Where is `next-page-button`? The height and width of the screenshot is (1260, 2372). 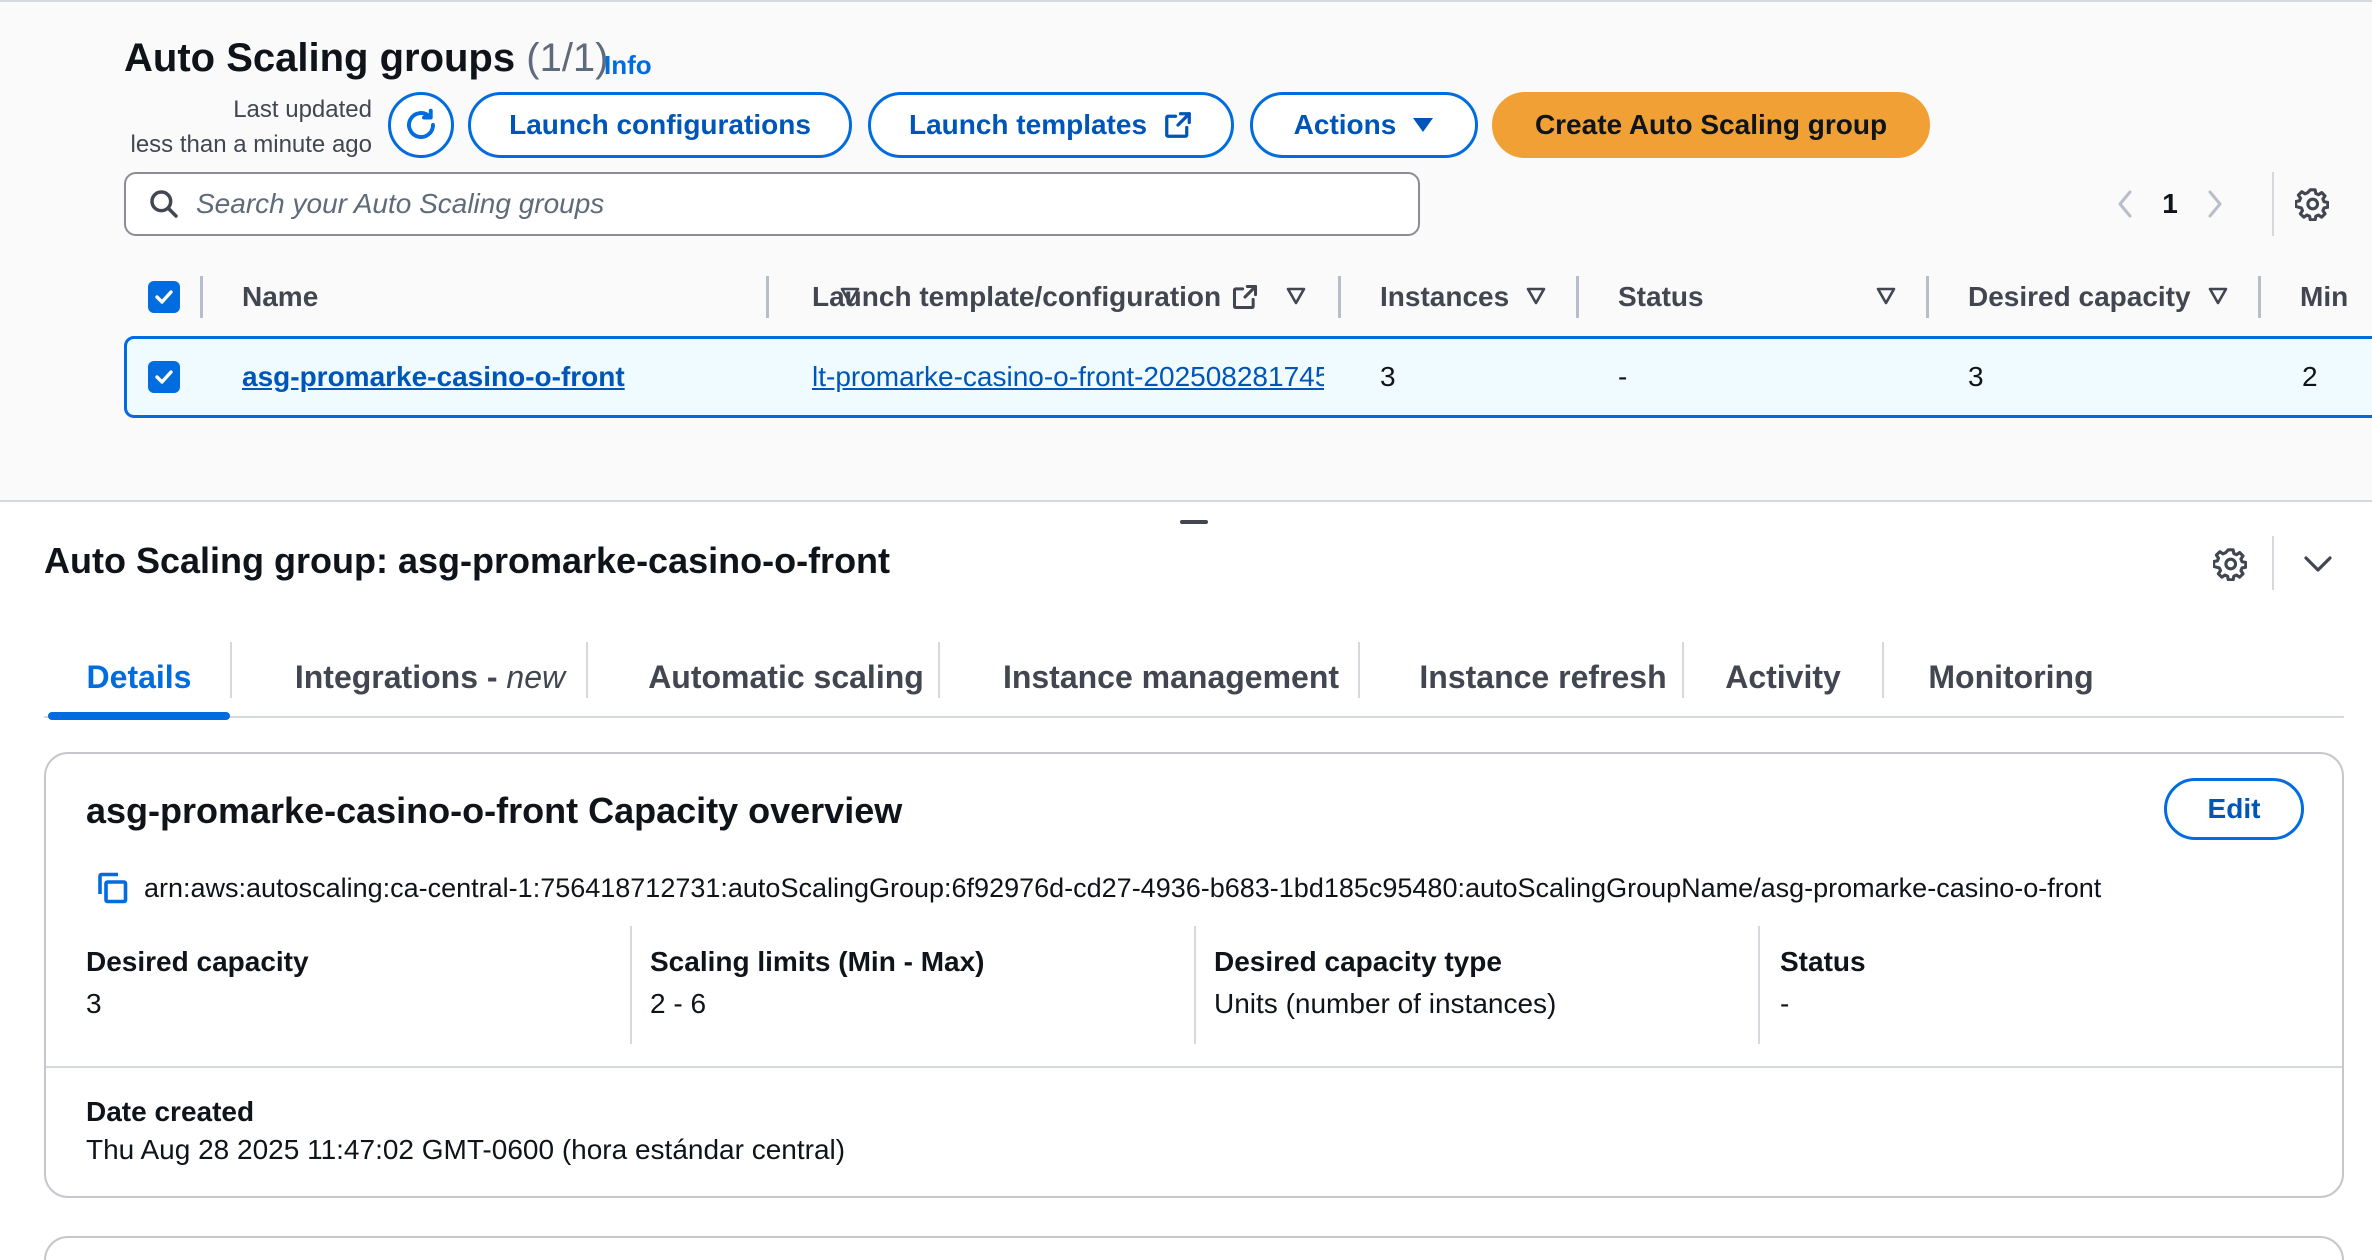 next-page-button is located at coordinates (2215, 204).